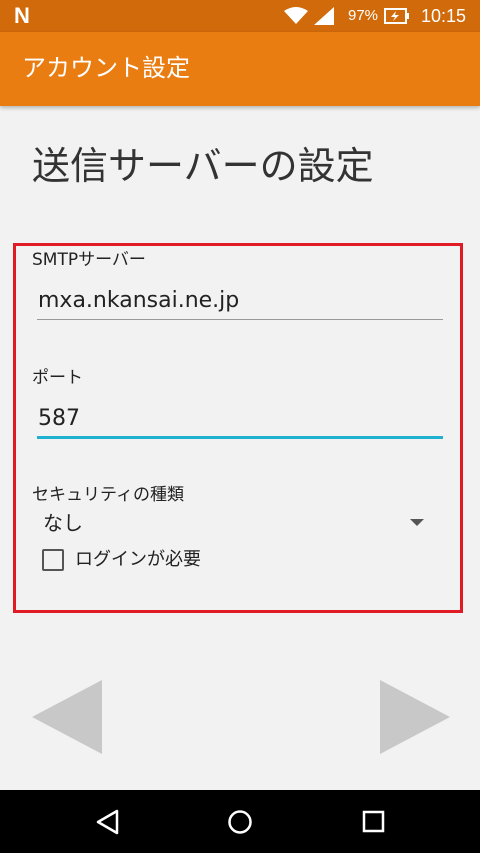 This screenshot has width=480, height=853. I want to click on dropdown-arrow-icon, so click(417, 522).